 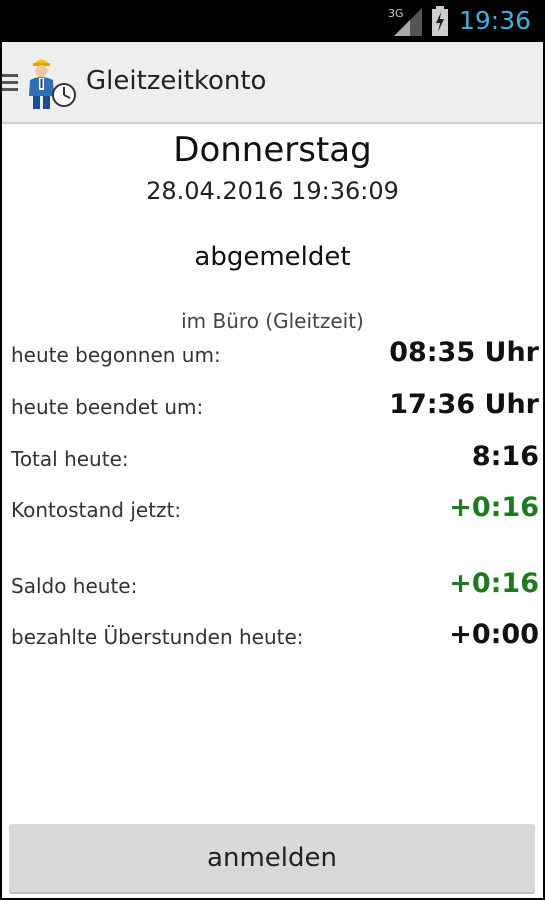 I want to click on weekday-label: Donnerstag, so click(x=272, y=150).